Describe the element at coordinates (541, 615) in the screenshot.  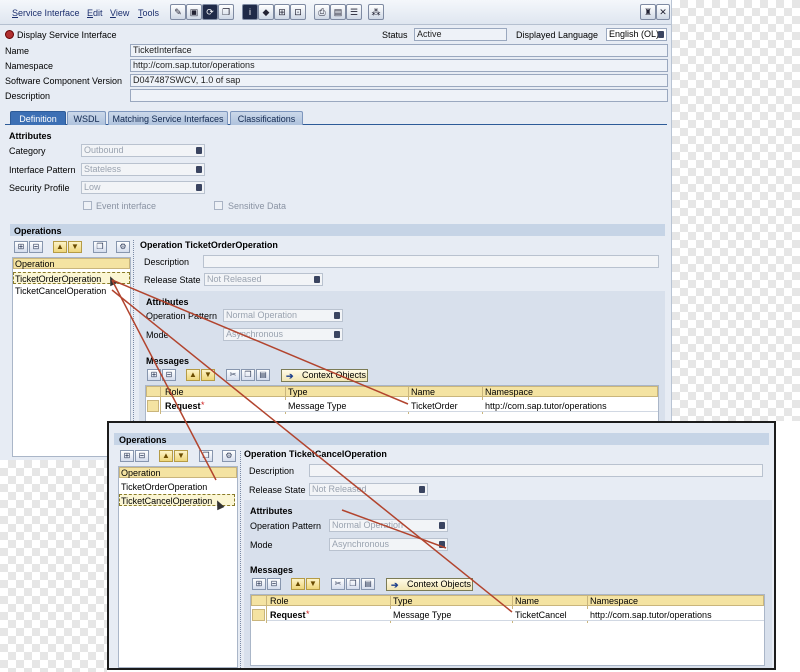
I see `inset-row-name: TicketCancel` at that location.